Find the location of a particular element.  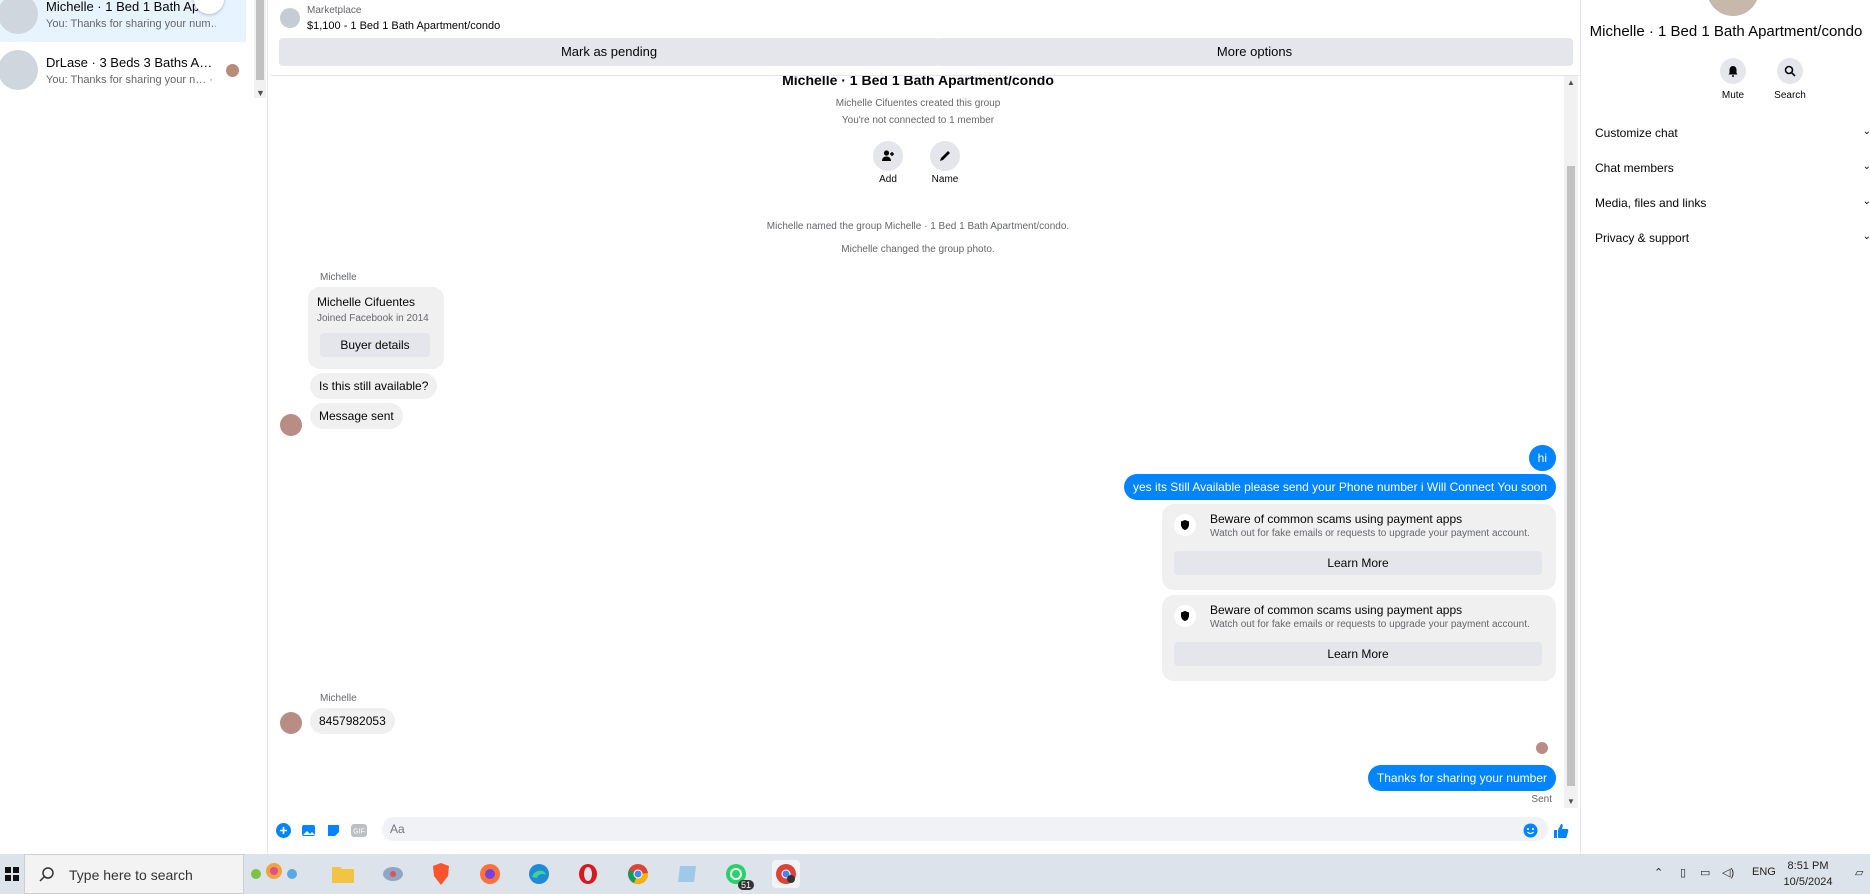

group-avatar is located at coordinates (1733, 8).